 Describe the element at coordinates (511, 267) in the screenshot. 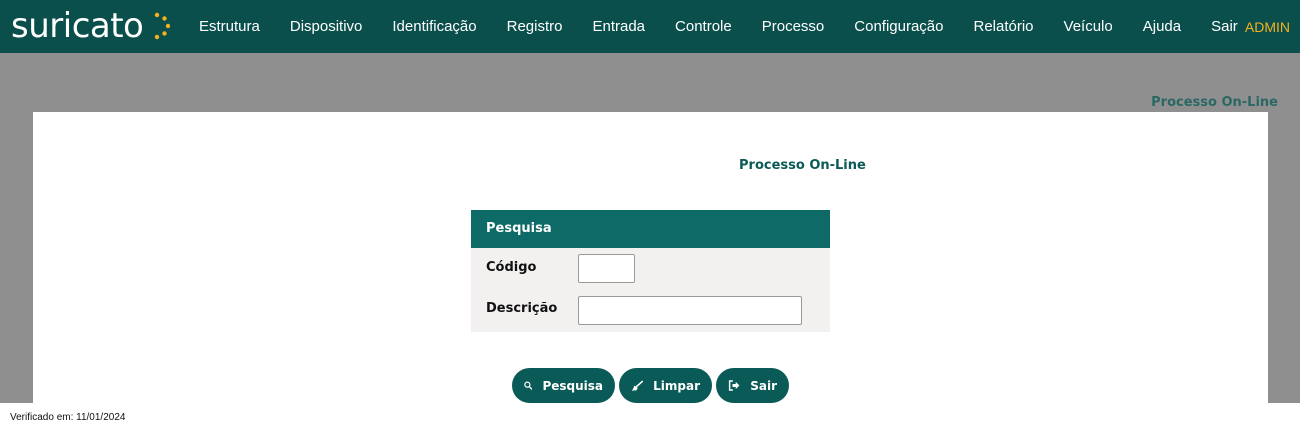

I see `codigo-label: Código` at that location.